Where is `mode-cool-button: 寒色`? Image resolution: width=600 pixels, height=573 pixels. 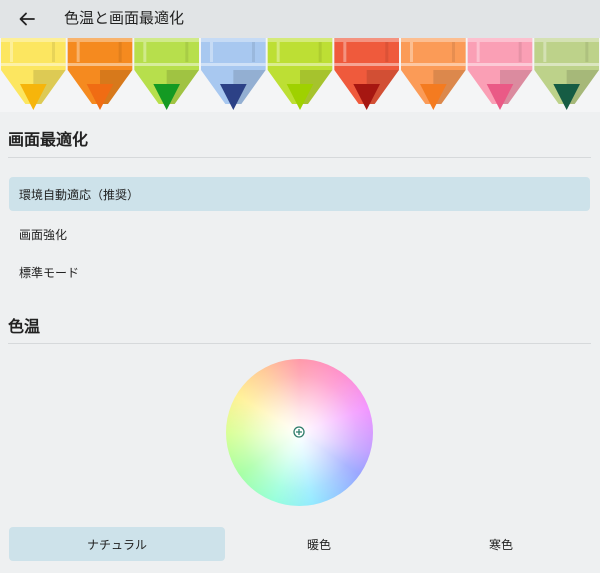 mode-cool-button: 寒色 is located at coordinates (496, 544).